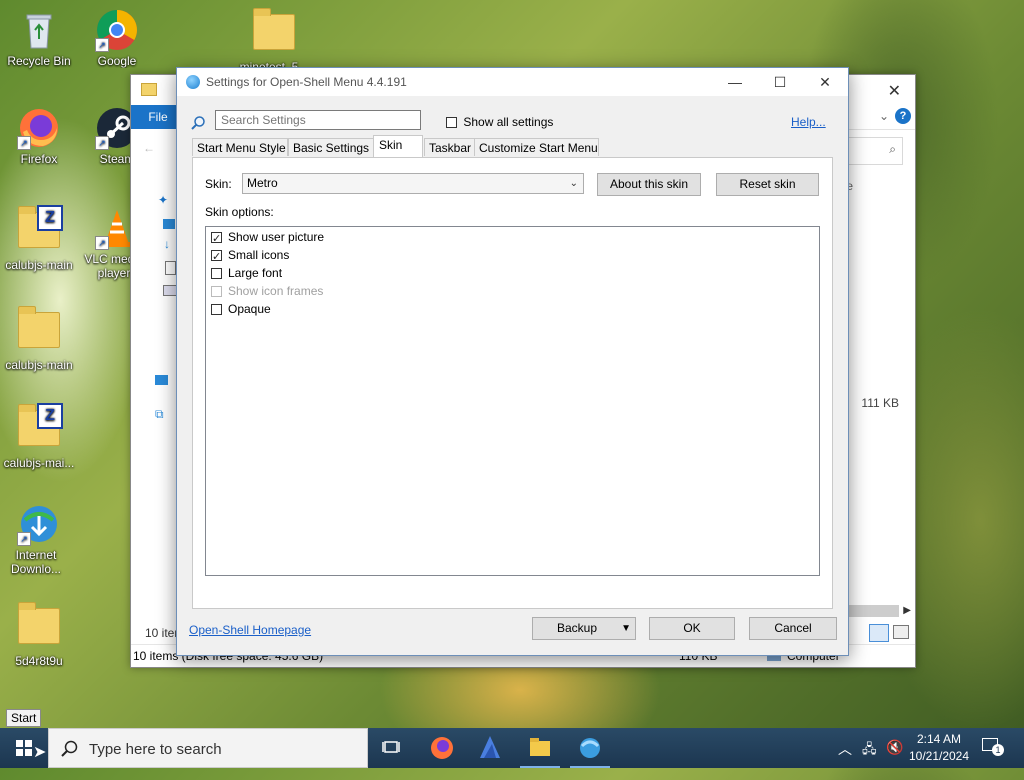 Image resolution: width=1024 pixels, height=780 pixels. What do you see at coordinates (246, 273) in the screenshot?
I see `option-large-font: Large font` at bounding box center [246, 273].